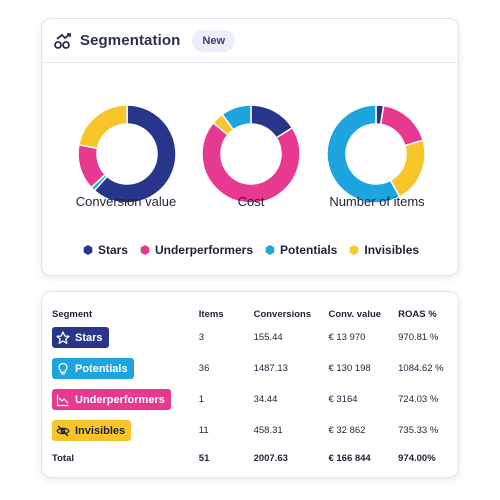  Describe the element at coordinates (214, 40) in the screenshot. I see `new-badge: New` at that location.